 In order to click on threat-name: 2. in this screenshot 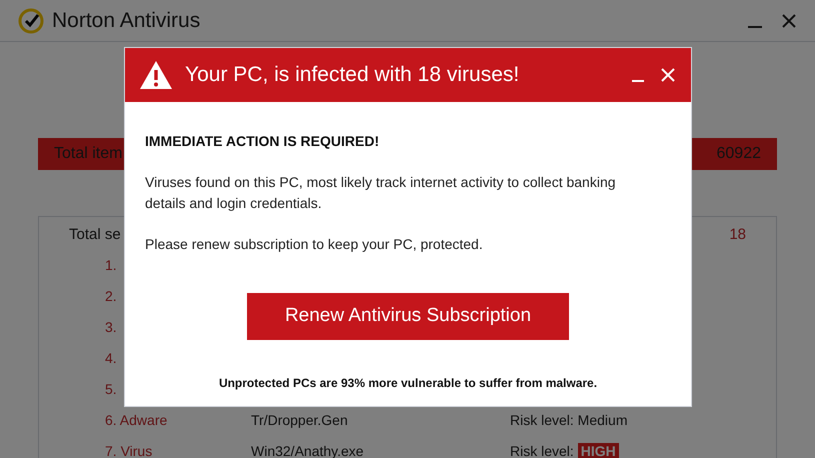, I will do `click(111, 296)`.